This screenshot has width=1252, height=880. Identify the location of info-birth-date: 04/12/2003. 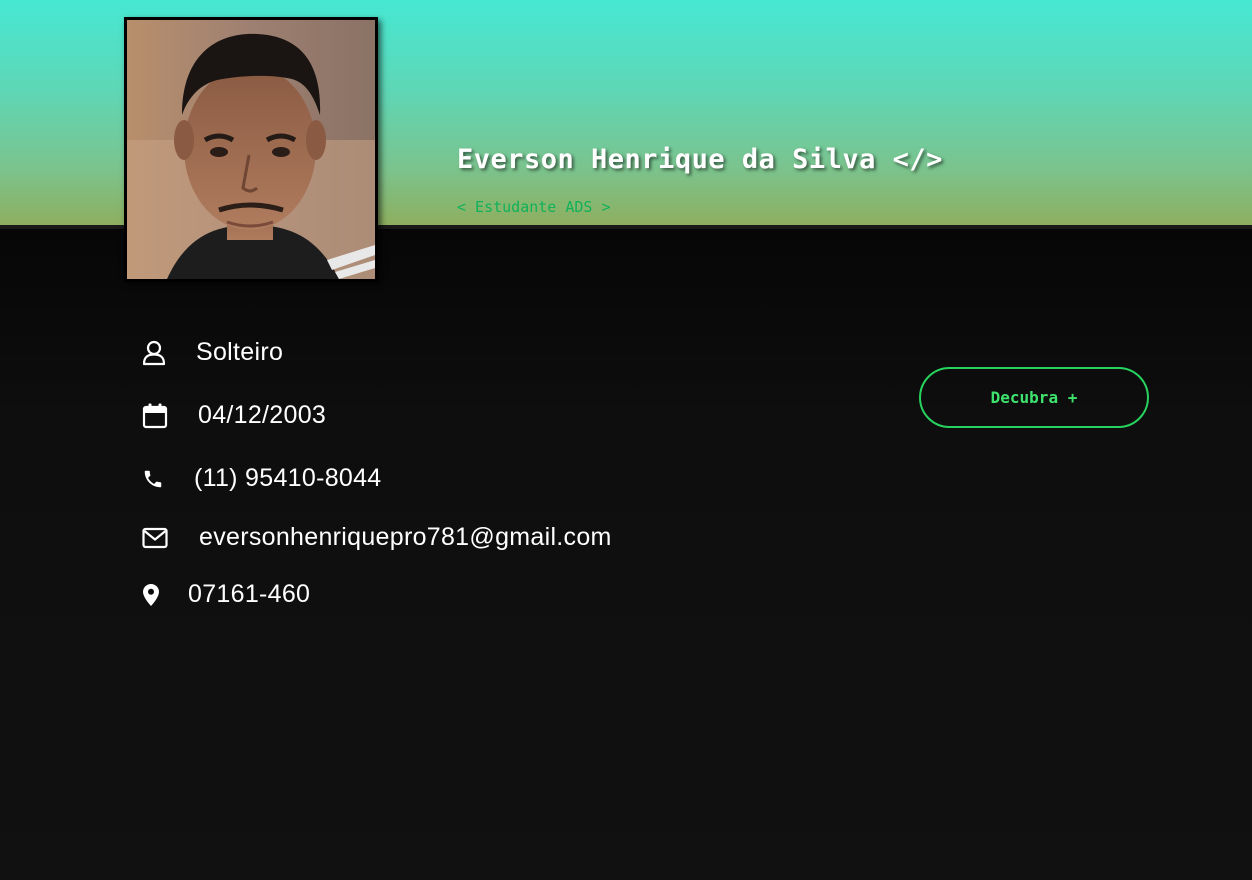
(234, 415).